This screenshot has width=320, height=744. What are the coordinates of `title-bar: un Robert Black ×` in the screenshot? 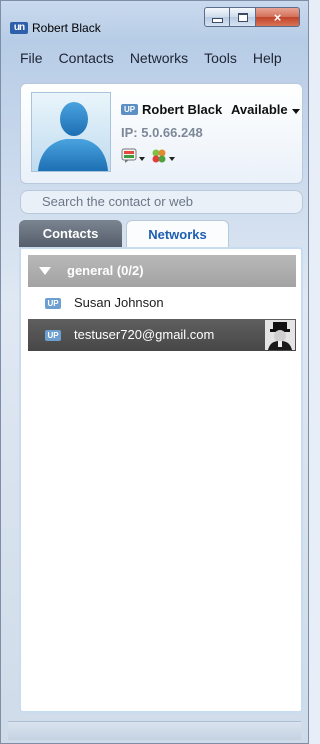 It's located at (154, 21).